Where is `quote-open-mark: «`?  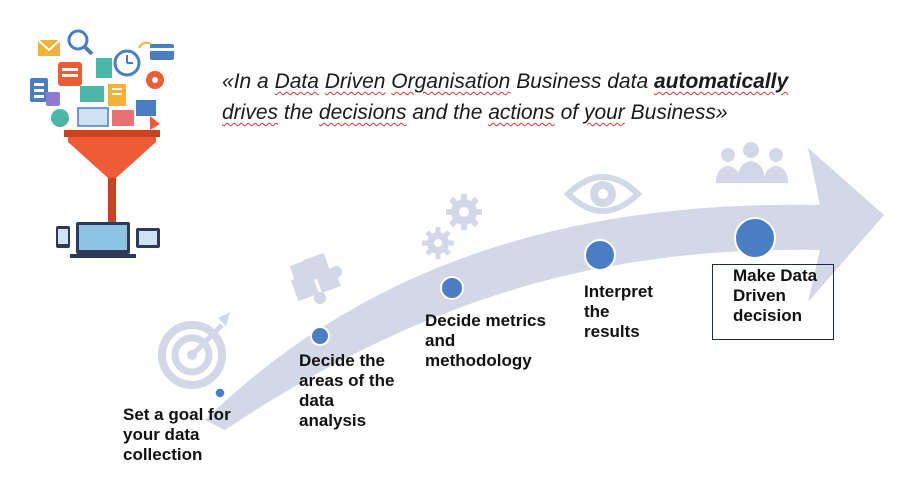 quote-open-mark: « is located at coordinates (228, 81).